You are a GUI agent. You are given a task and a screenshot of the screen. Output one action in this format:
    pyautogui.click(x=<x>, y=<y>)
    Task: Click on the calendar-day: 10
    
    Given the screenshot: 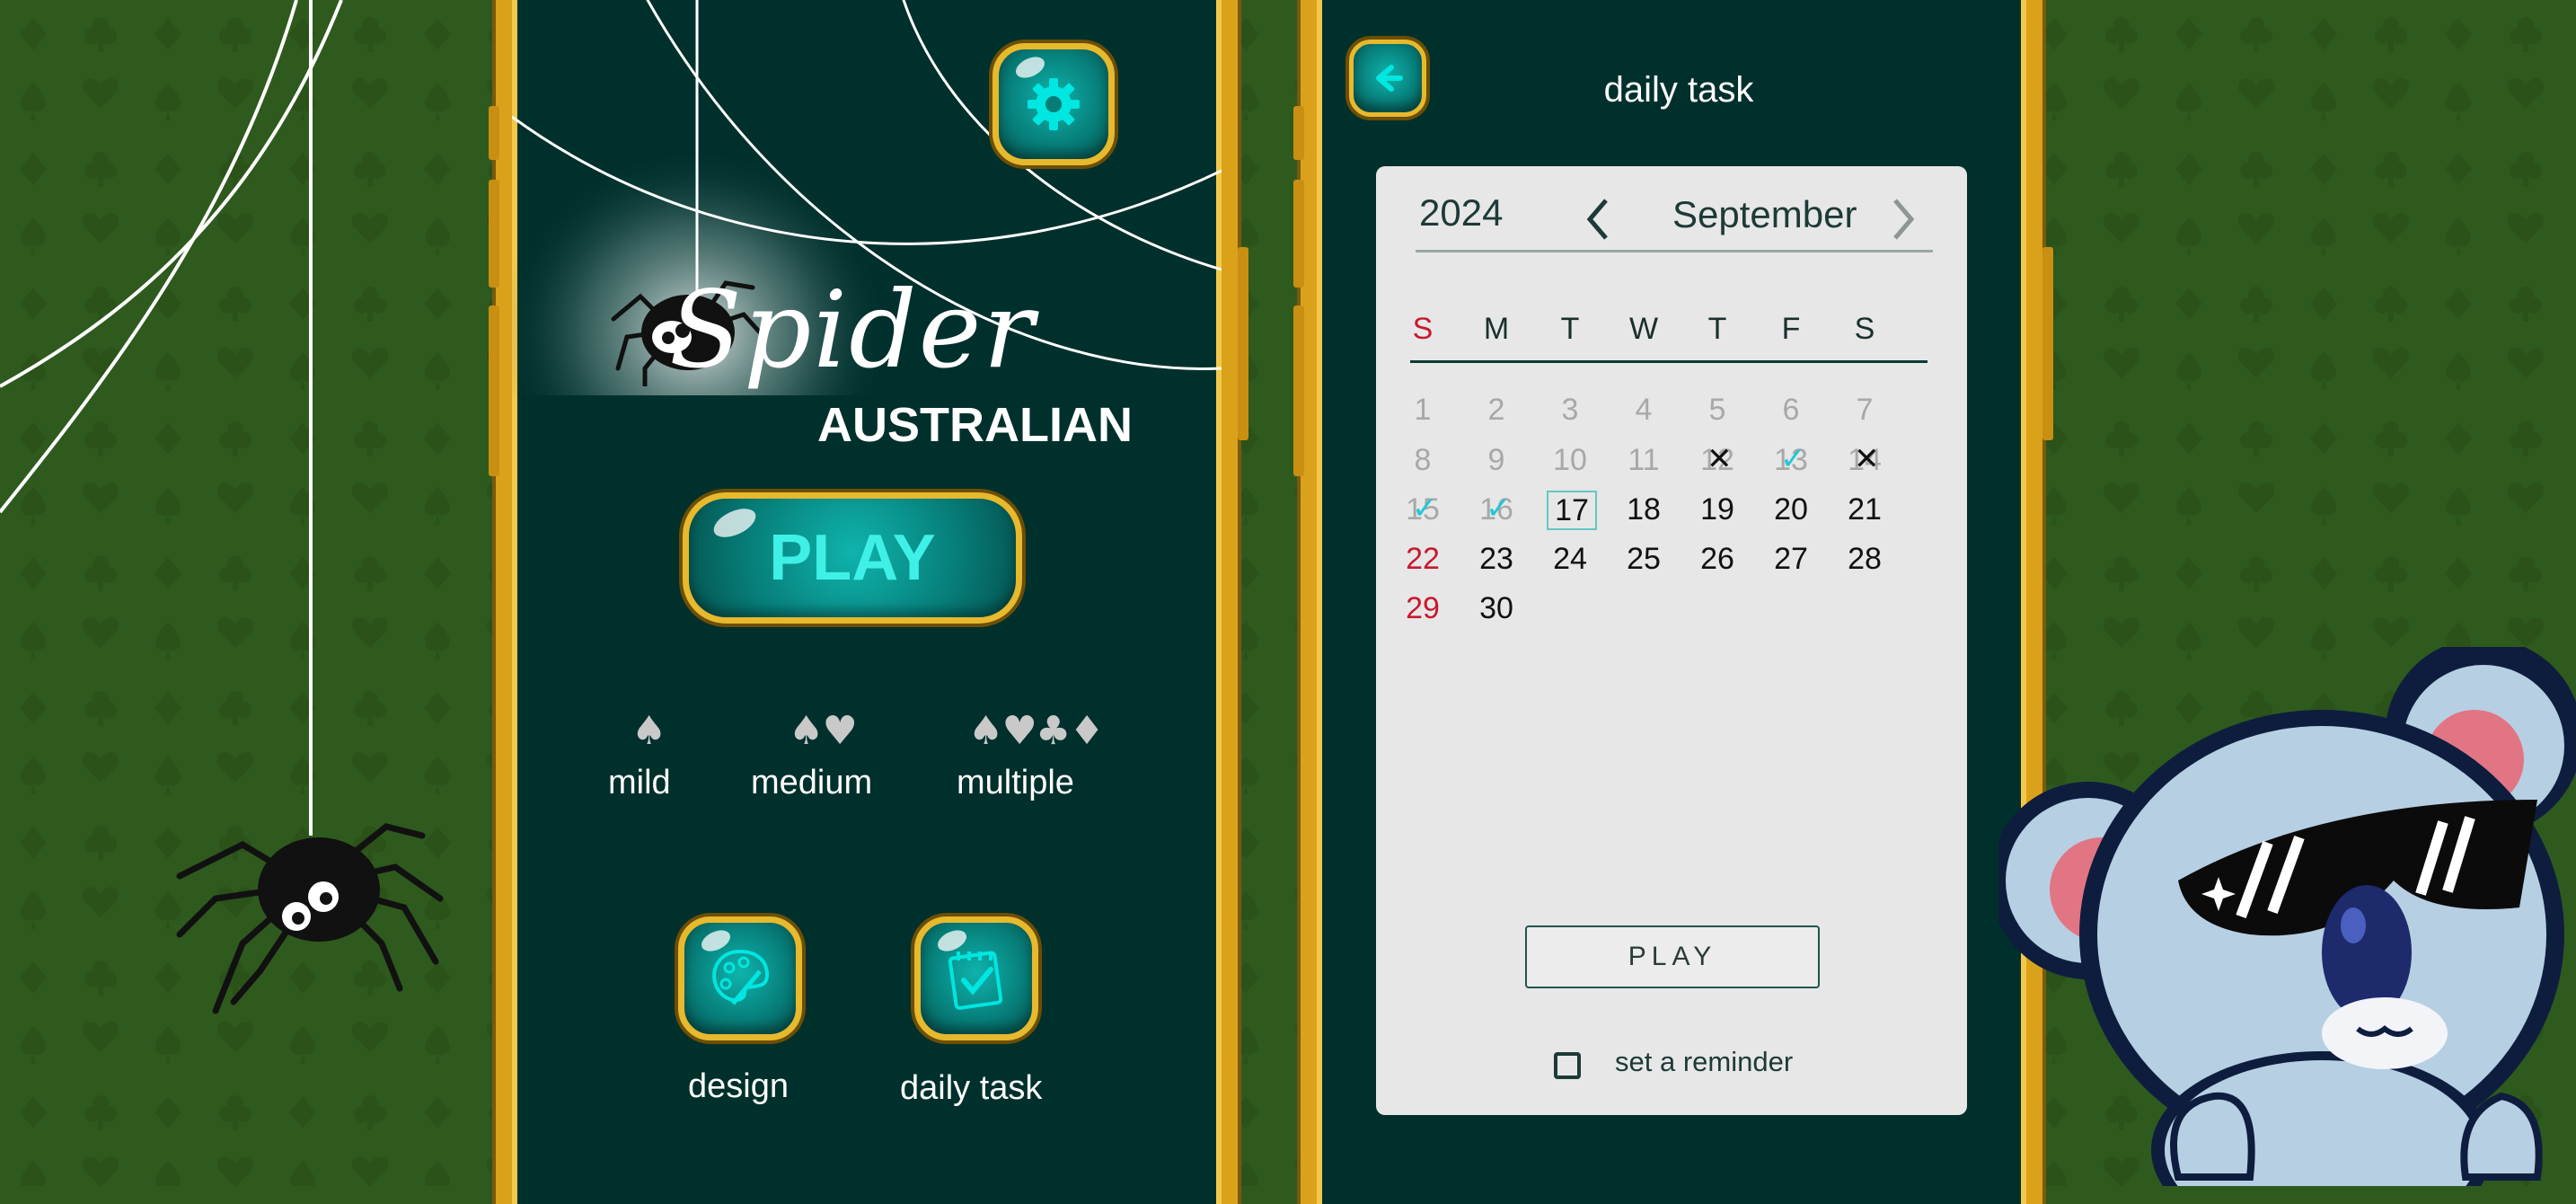 What is the action you would take?
    pyautogui.click(x=1570, y=460)
    